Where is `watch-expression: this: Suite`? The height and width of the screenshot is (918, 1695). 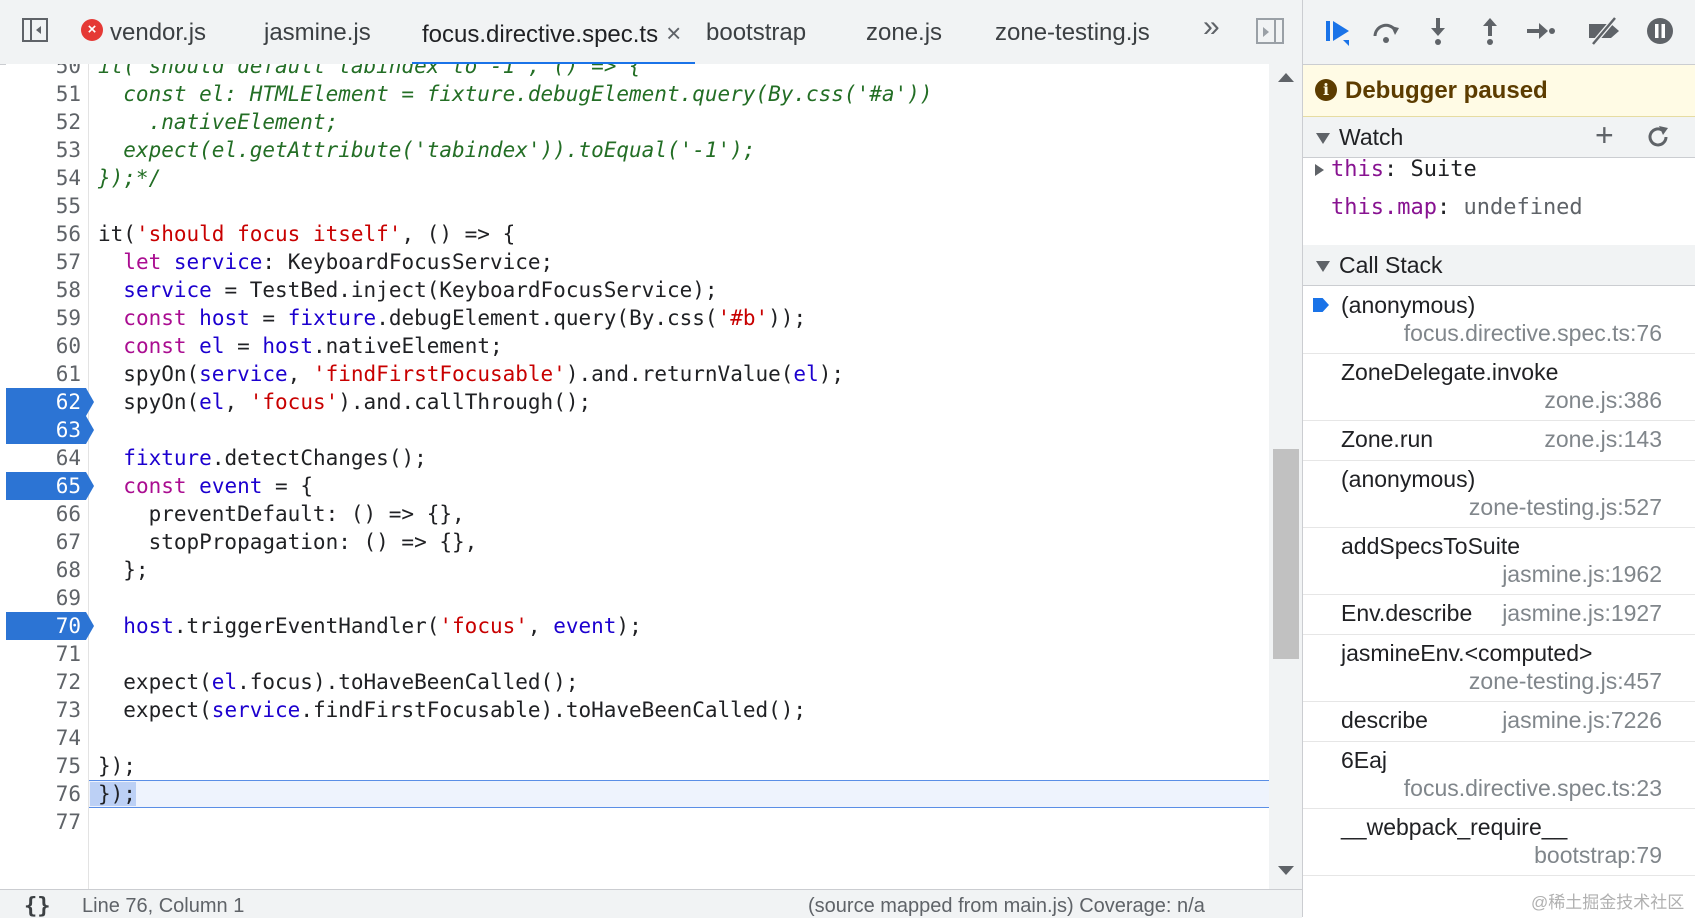
watch-expression: this: Suite is located at coordinates (1396, 169).